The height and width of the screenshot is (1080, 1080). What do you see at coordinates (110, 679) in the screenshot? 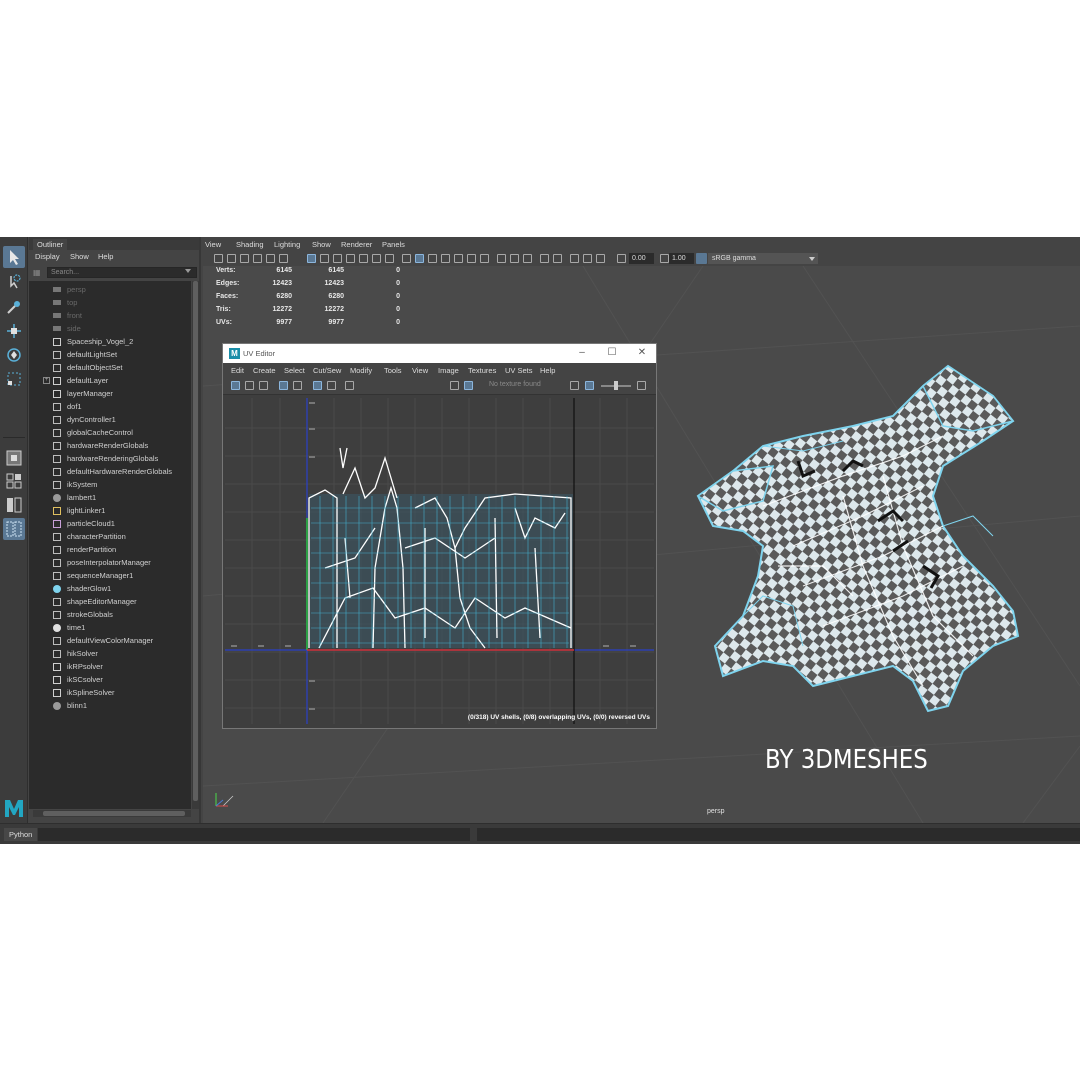
I see `outliner-item: ikSCsolver` at bounding box center [110, 679].